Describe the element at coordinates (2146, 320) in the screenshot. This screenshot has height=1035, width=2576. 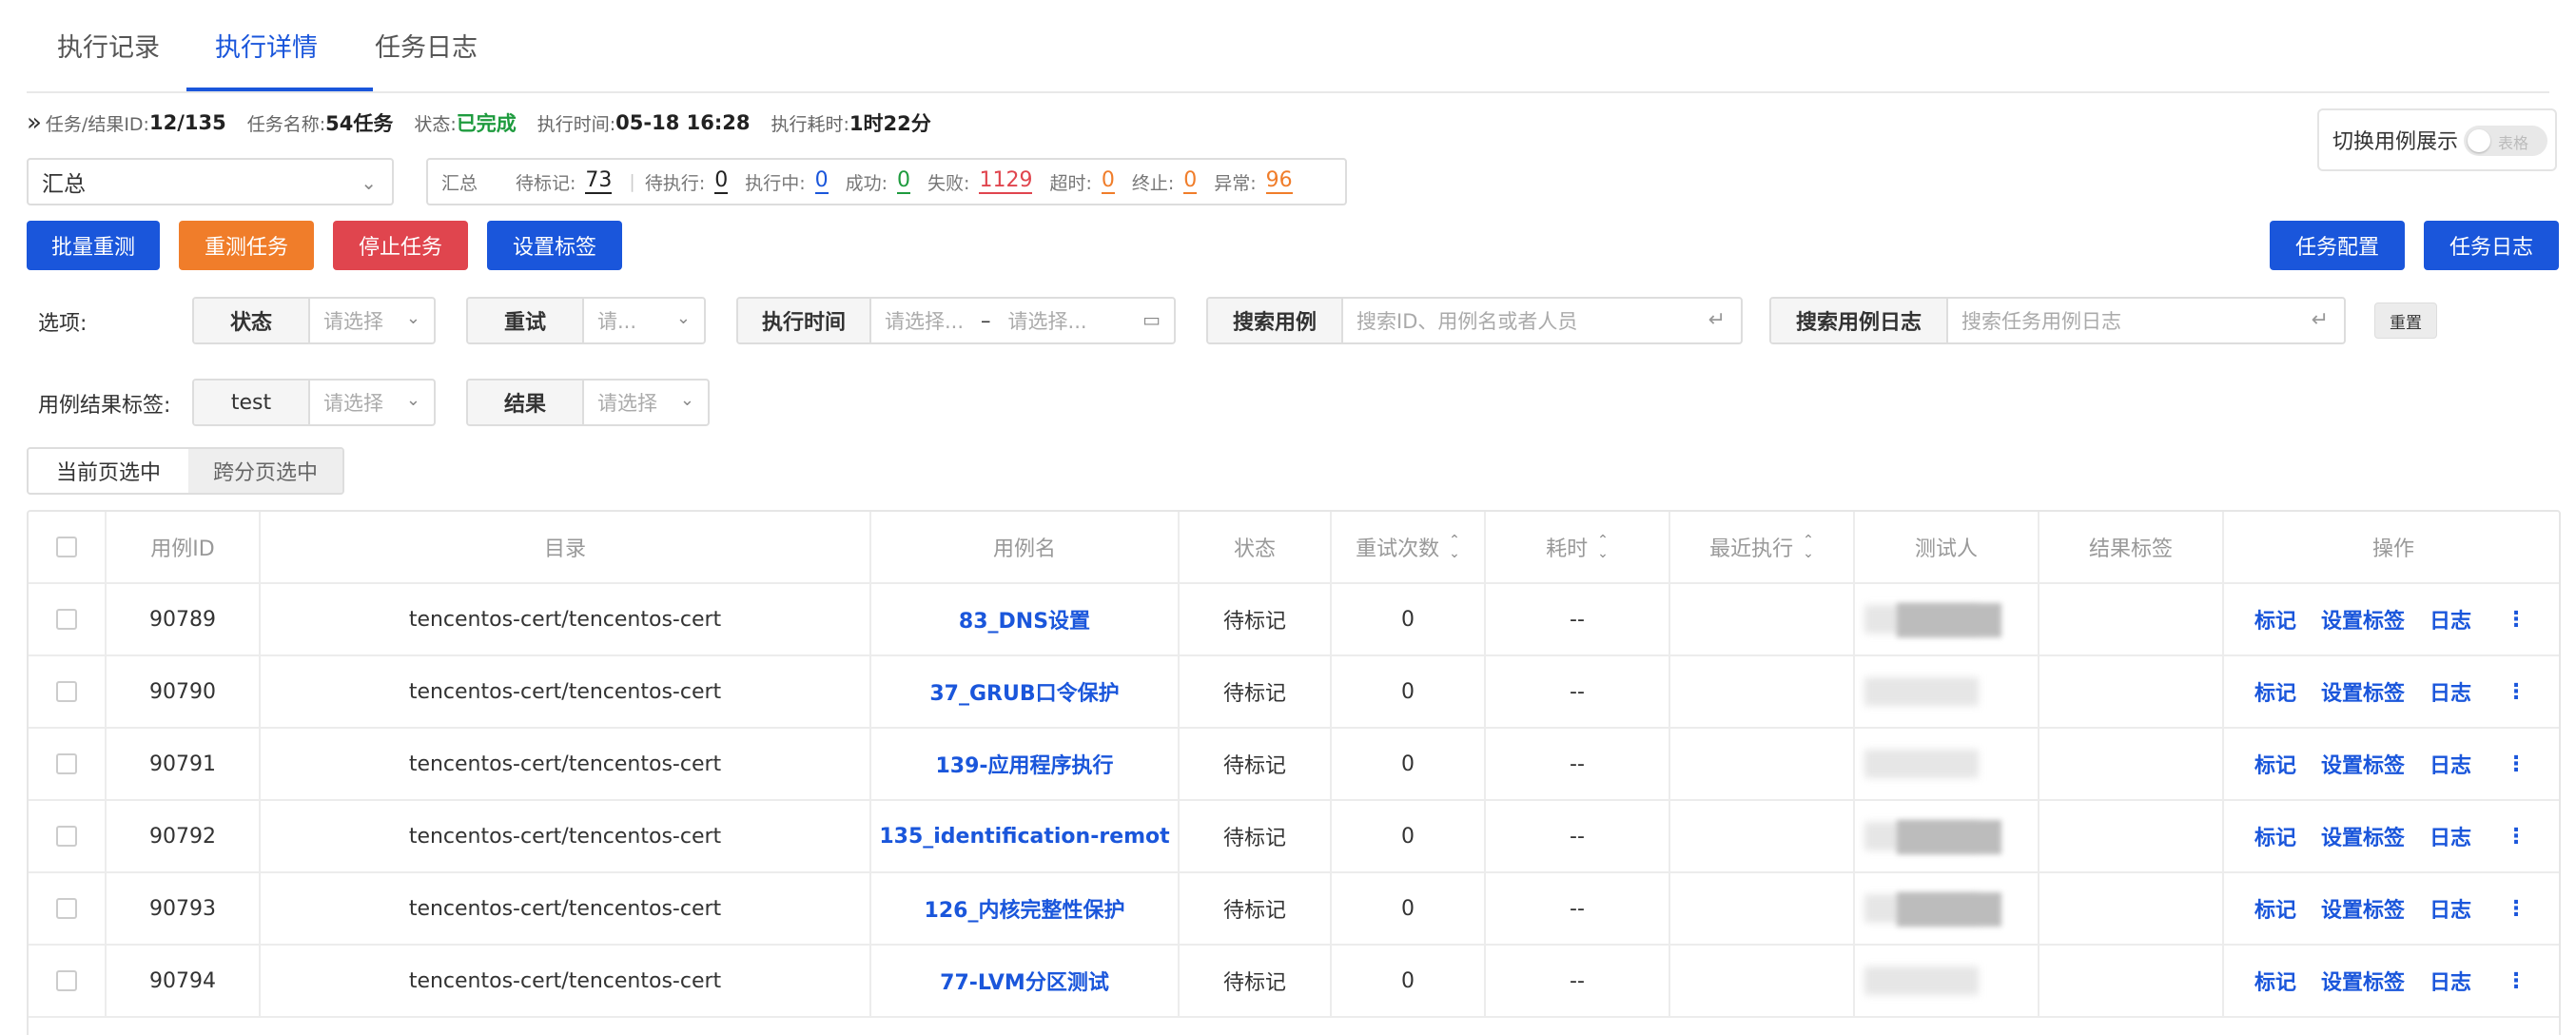
I see `search-log-input: 搜索任务用例日志 ↵` at that location.